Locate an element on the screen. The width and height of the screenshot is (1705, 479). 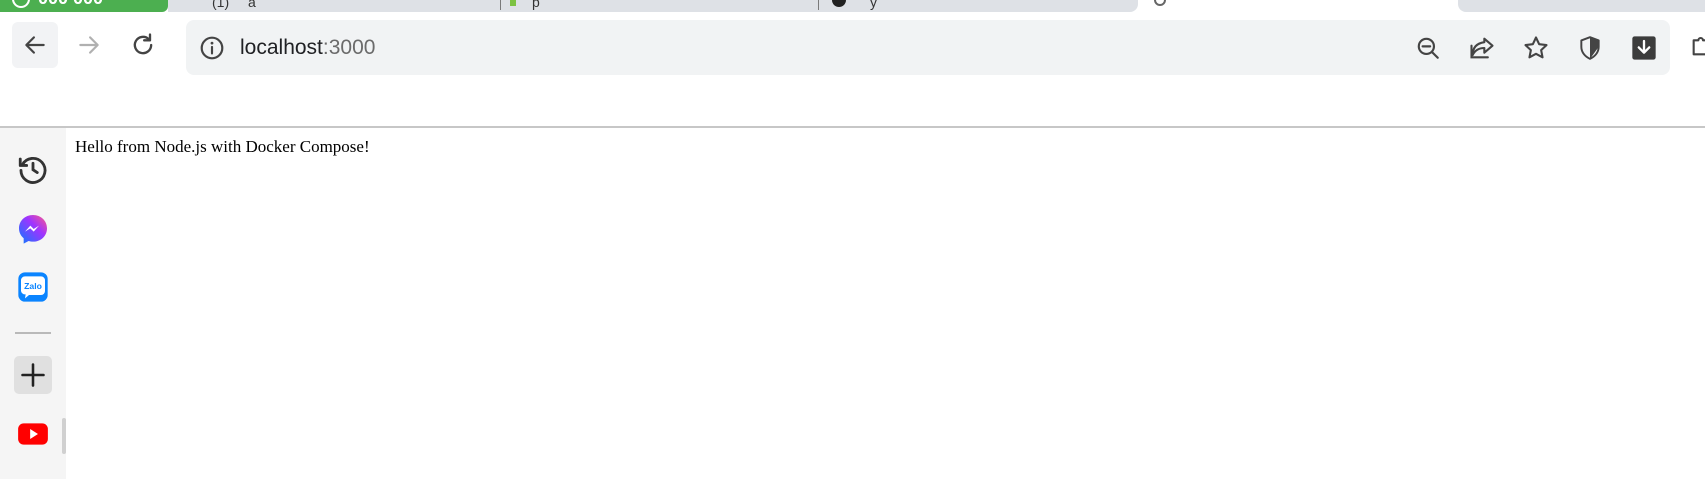
tab-strip: 000 000 (1) a p y is located at coordinates (852, 6).